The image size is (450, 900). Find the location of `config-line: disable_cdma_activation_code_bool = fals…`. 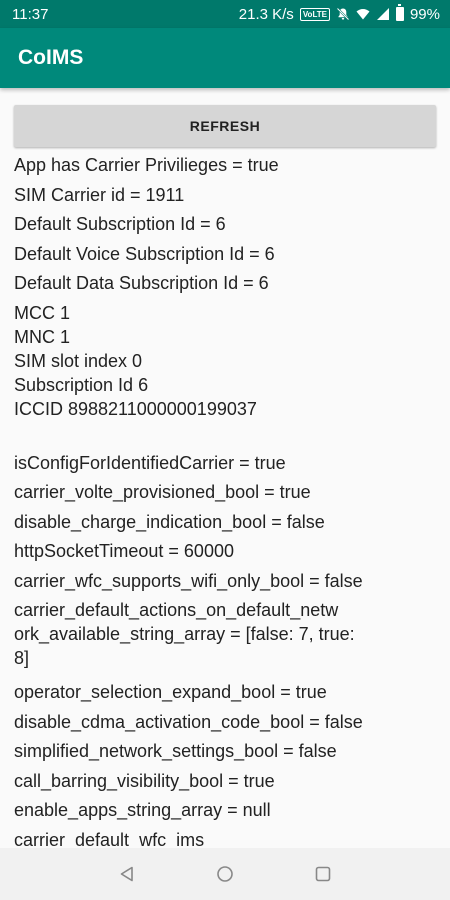

config-line: disable_cdma_activation_code_bool = fals… is located at coordinates (188, 721).